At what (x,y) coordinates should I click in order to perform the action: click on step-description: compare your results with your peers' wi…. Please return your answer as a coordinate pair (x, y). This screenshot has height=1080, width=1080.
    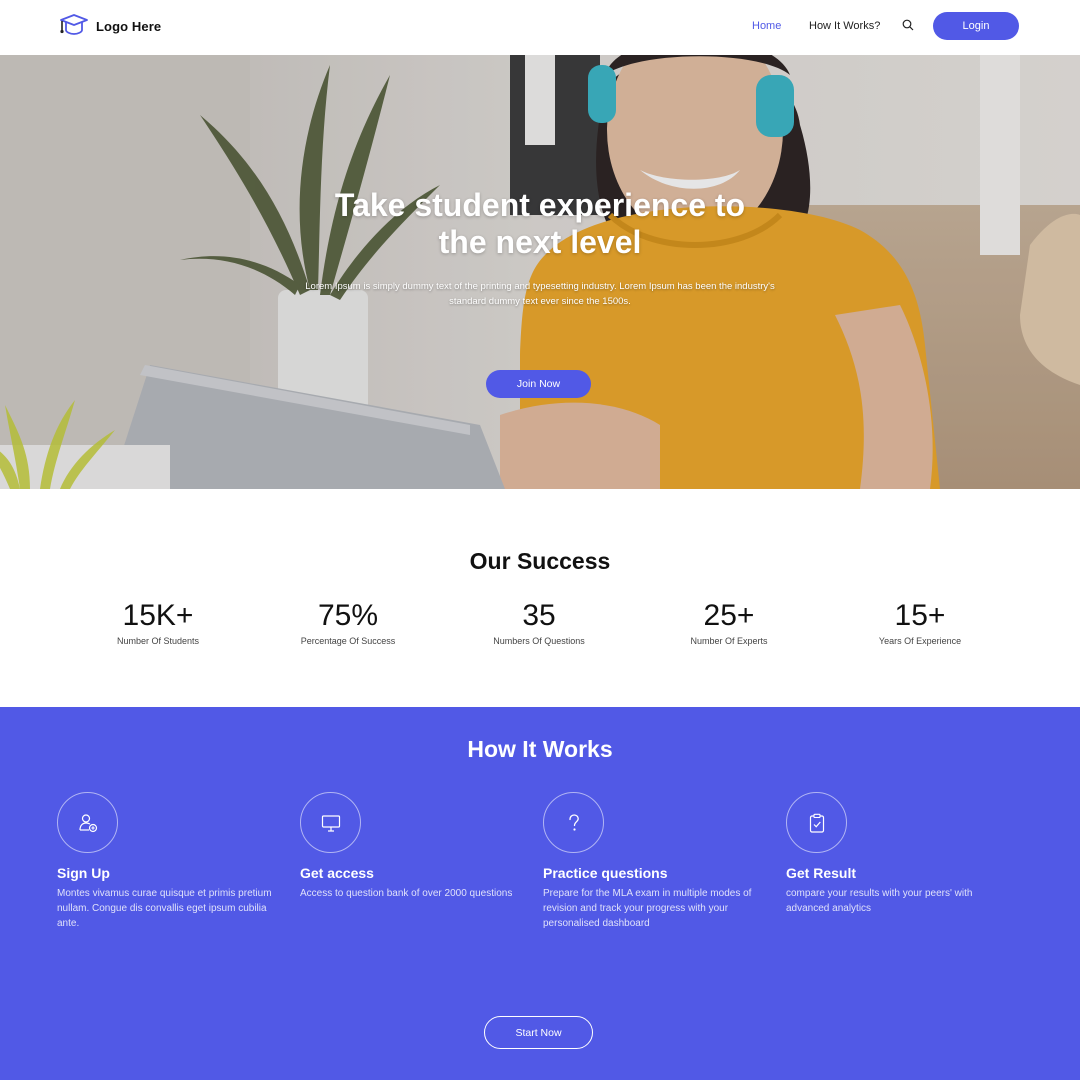
    Looking at the image, I should click on (879, 901).